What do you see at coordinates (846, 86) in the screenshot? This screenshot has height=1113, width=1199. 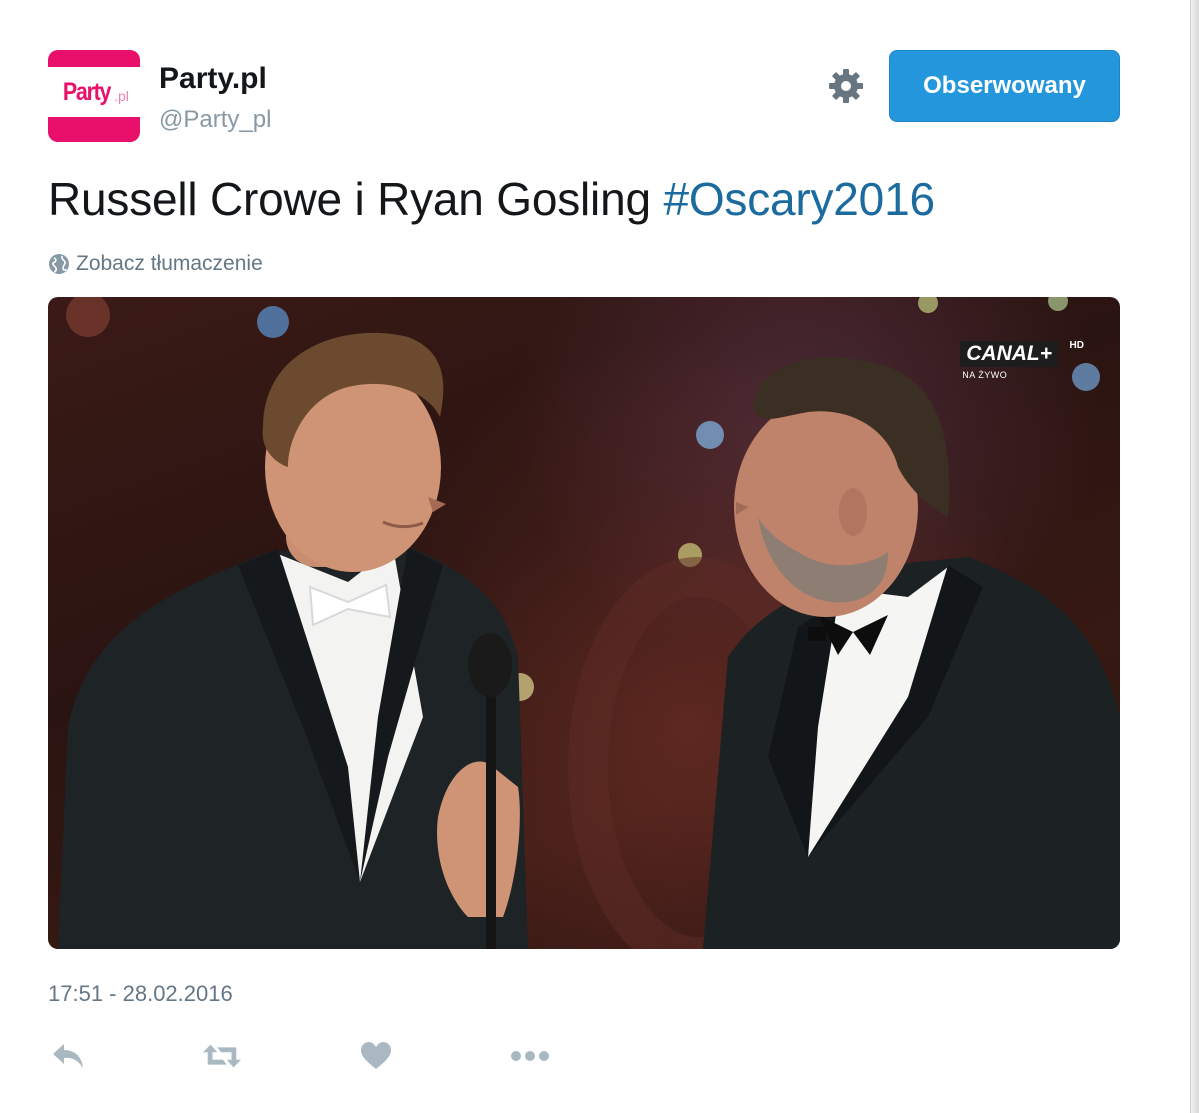 I see `gear-icon` at bounding box center [846, 86].